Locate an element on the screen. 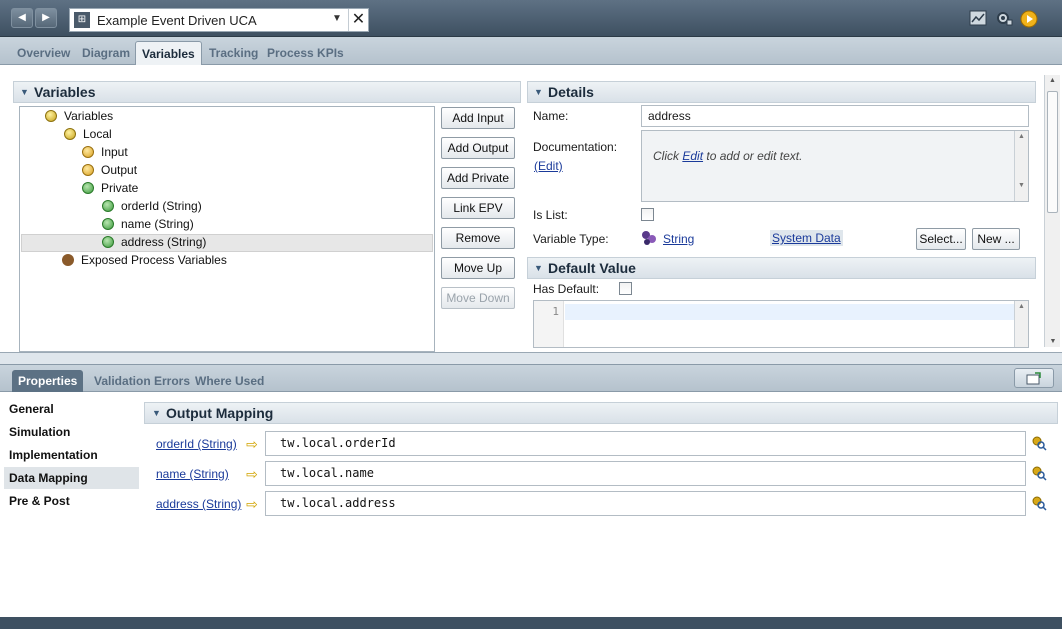  tree-node-local: Local is located at coordinates (88, 134).